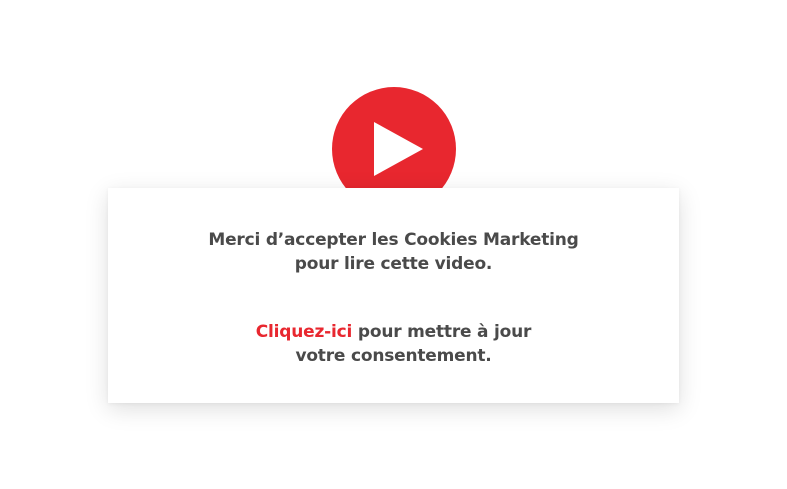 The height and width of the screenshot is (489, 787). What do you see at coordinates (393, 356) in the screenshot?
I see `consent-update-line-2: votre consentement.` at bounding box center [393, 356].